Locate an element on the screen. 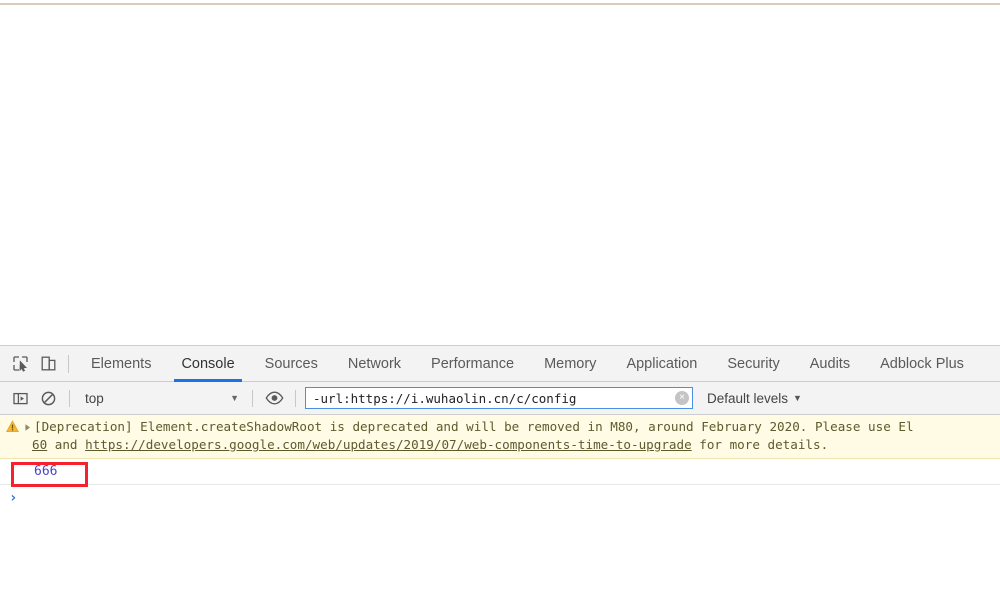 This screenshot has width=1000, height=608. log-levels-dropdown: Default levels ▼ is located at coordinates (754, 398).